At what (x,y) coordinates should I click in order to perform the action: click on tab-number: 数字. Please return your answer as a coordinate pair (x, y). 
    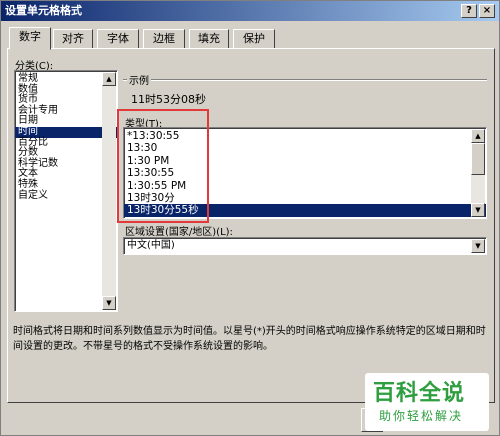
    Looking at the image, I should click on (30, 38).